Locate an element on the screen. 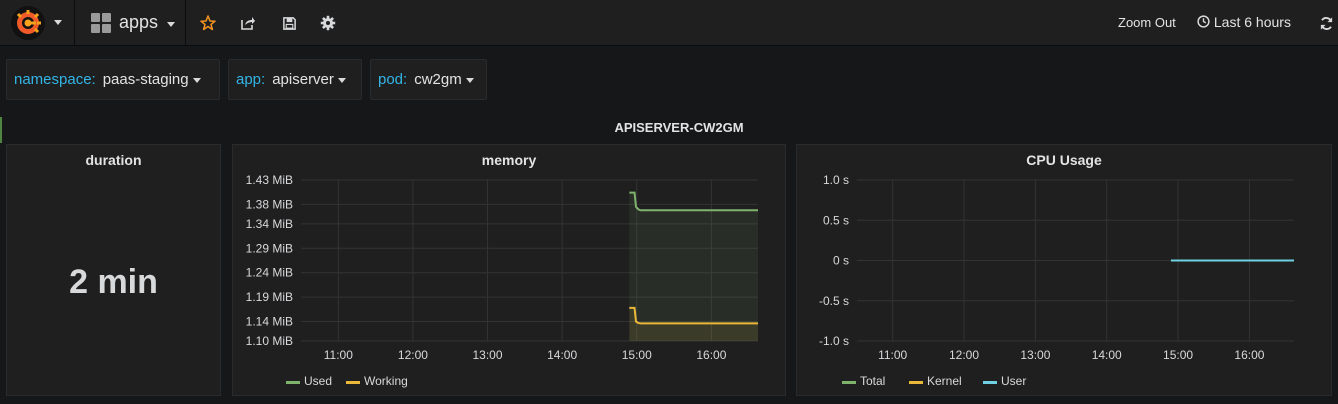 This screenshot has width=1338, height=404. y-tick-label: 1.29 MiB is located at coordinates (269, 248).